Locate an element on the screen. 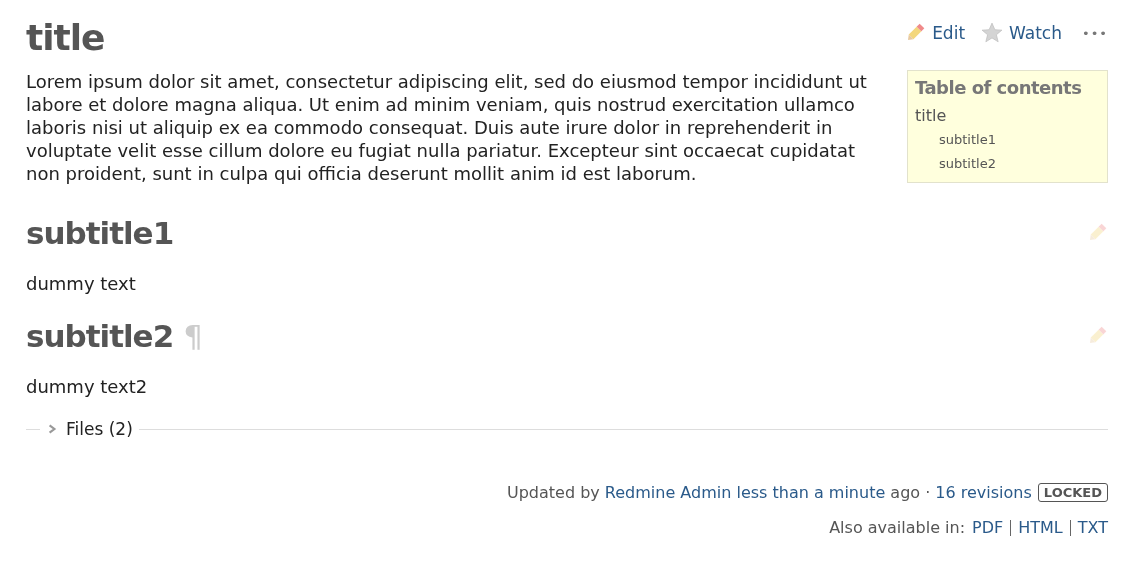 Image resolution: width=1126 pixels, height=578 pixels. locked-badge: LOCKED is located at coordinates (1072, 492).